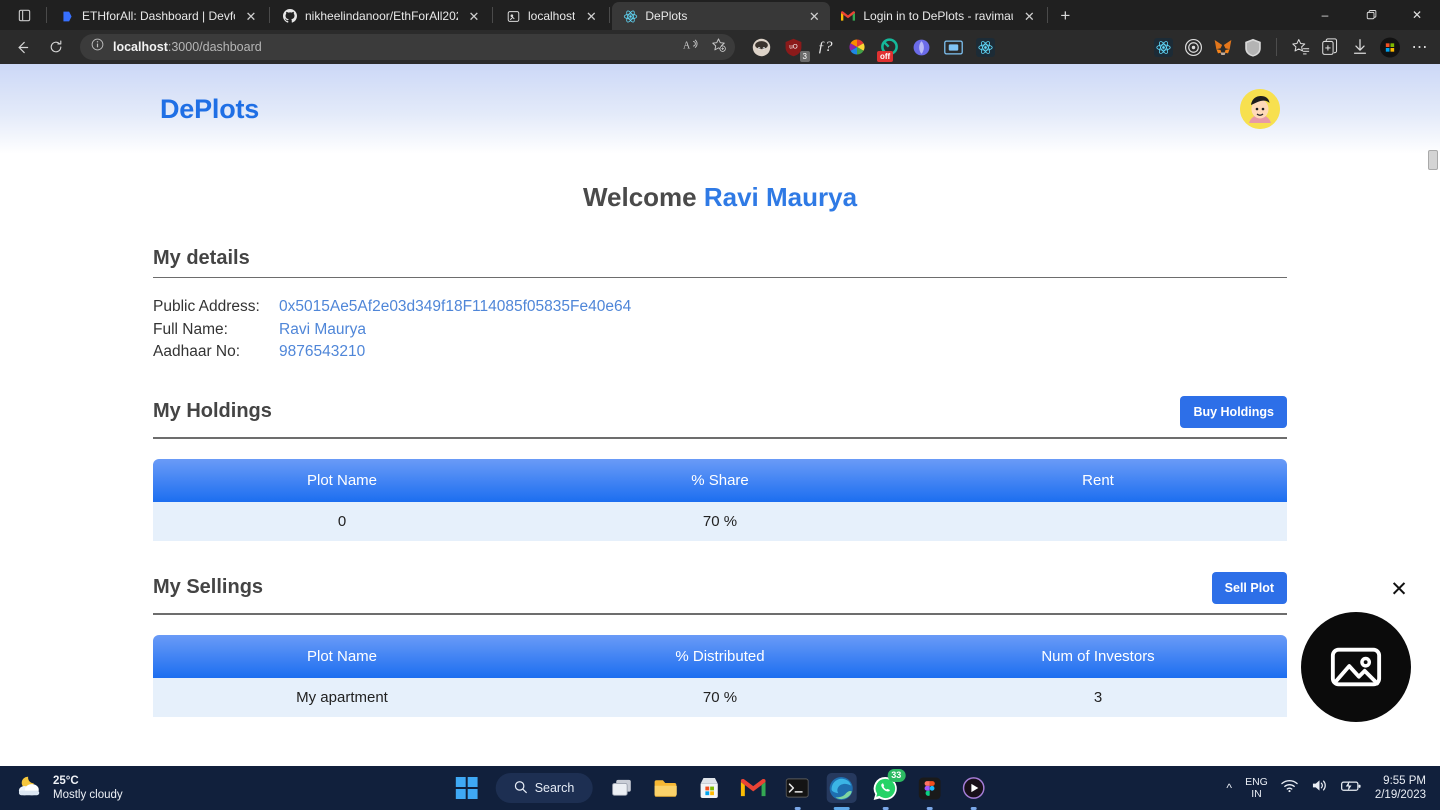  Describe the element at coordinates (709, 788) in the screenshot. I see `microsoft-store-button` at that location.